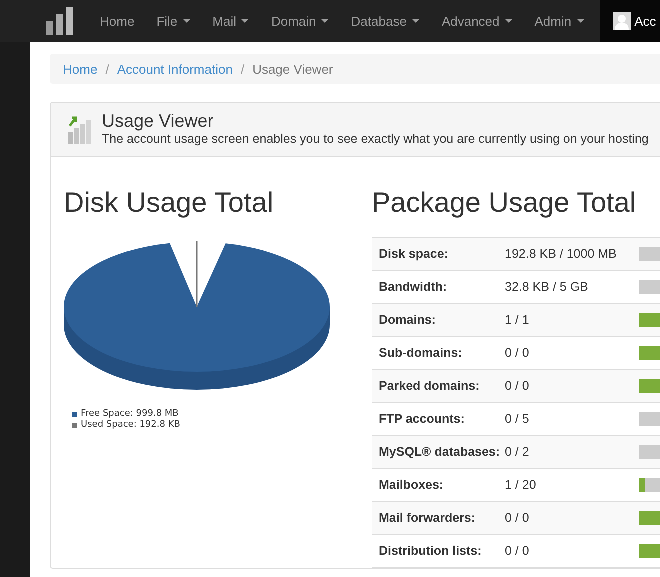 The image size is (660, 577). Describe the element at coordinates (517, 320) in the screenshot. I see `row-value: 1 / 1` at that location.